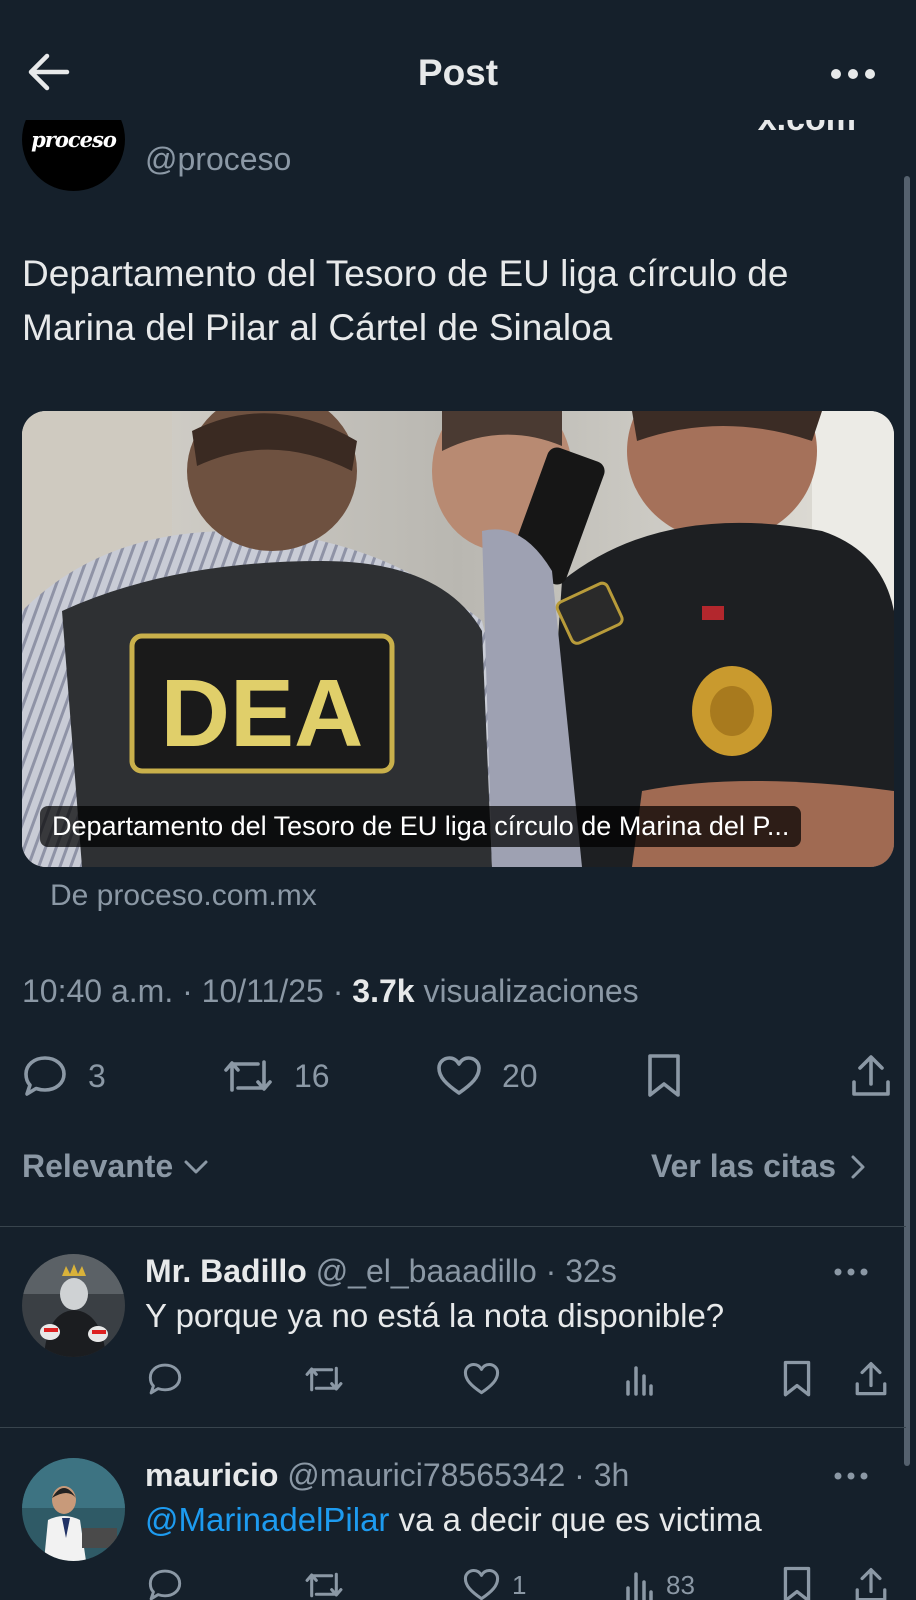 This screenshot has width=916, height=1600. What do you see at coordinates (611, 1475) in the screenshot?
I see `reply-time: 3h` at bounding box center [611, 1475].